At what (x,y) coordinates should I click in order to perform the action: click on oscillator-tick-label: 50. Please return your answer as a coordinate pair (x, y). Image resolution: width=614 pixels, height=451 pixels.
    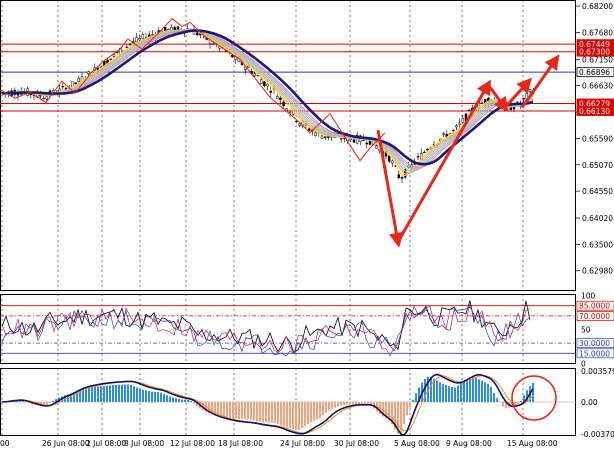
    Looking at the image, I should click on (586, 330).